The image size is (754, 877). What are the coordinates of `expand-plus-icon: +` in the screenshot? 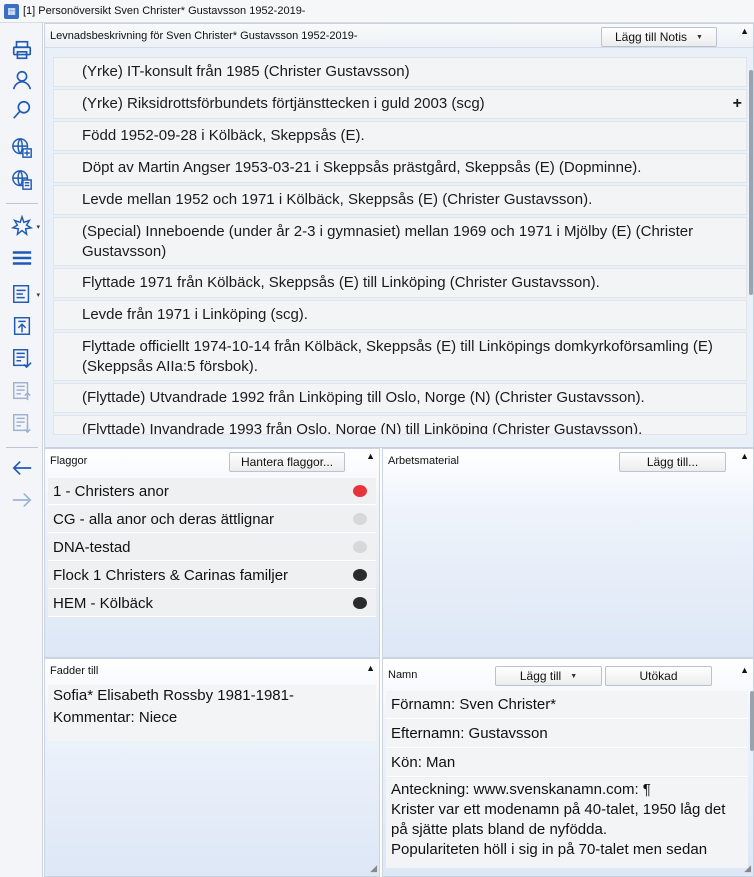 It's located at (737, 104).